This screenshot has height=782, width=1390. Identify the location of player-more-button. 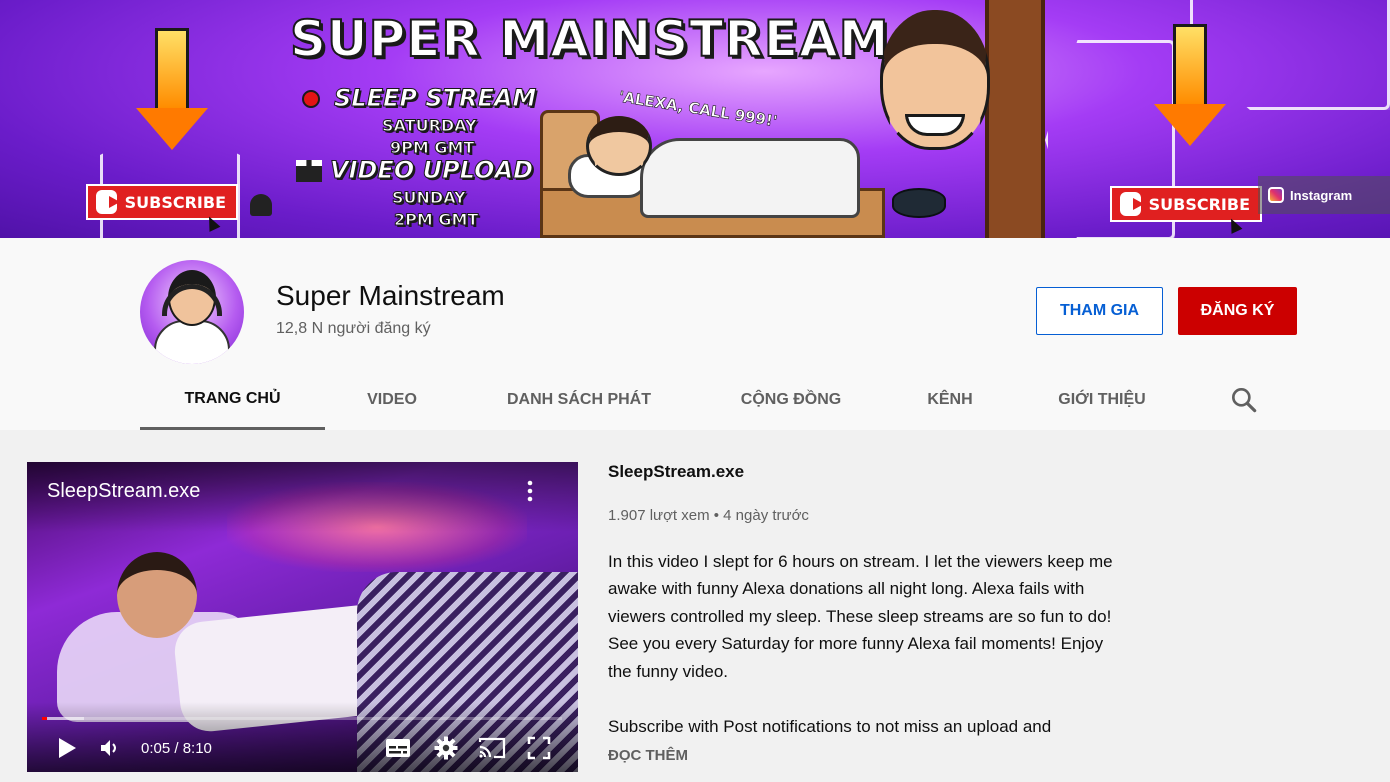
(530, 491).